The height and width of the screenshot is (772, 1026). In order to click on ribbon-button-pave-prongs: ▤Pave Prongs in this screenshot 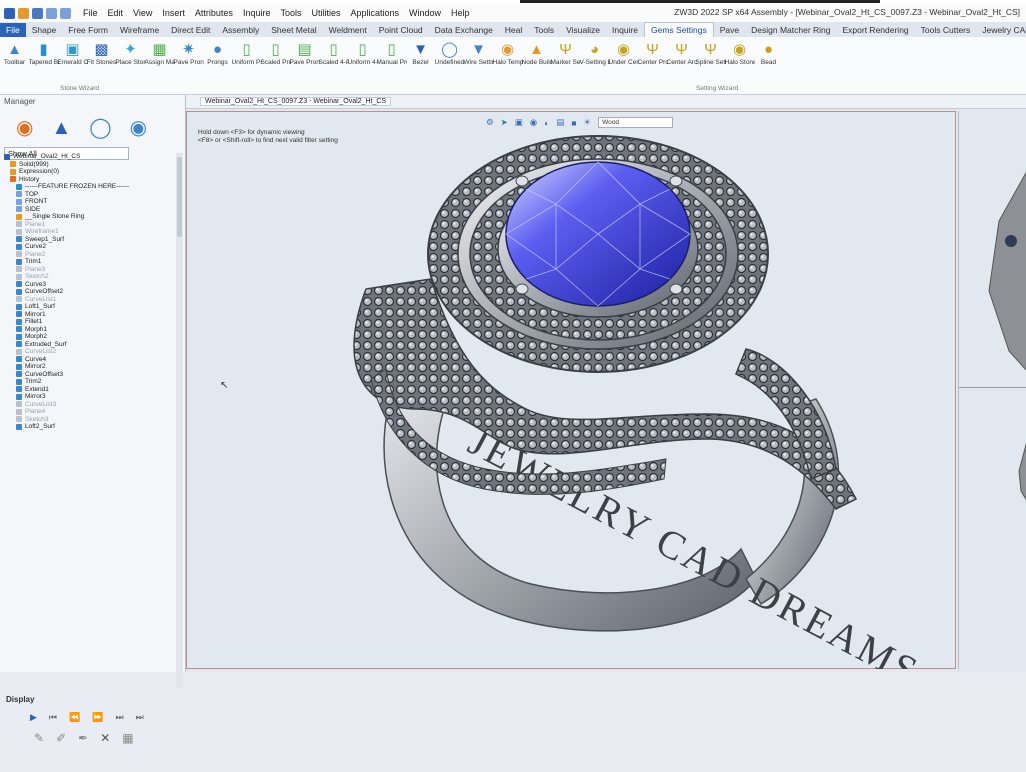, I will do `click(305, 65)`.